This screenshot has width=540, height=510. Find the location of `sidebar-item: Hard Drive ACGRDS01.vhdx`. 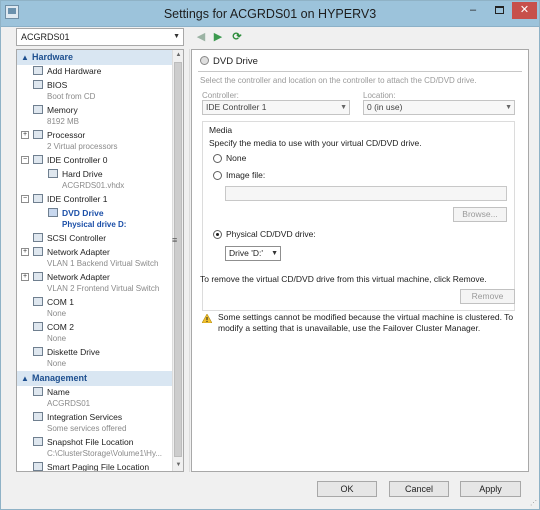

sidebar-item: Hard Drive ACGRDS01.vhdx is located at coordinates (94, 179).